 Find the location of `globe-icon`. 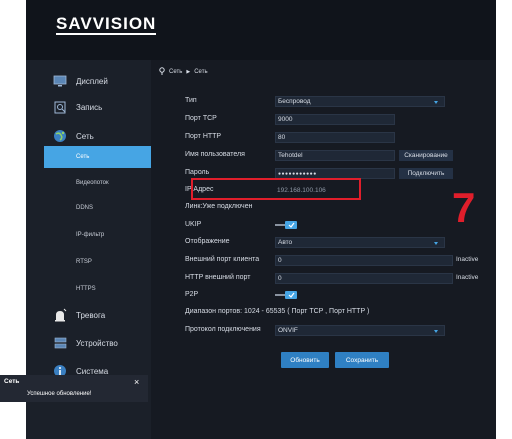

globe-icon is located at coordinates (60, 136).